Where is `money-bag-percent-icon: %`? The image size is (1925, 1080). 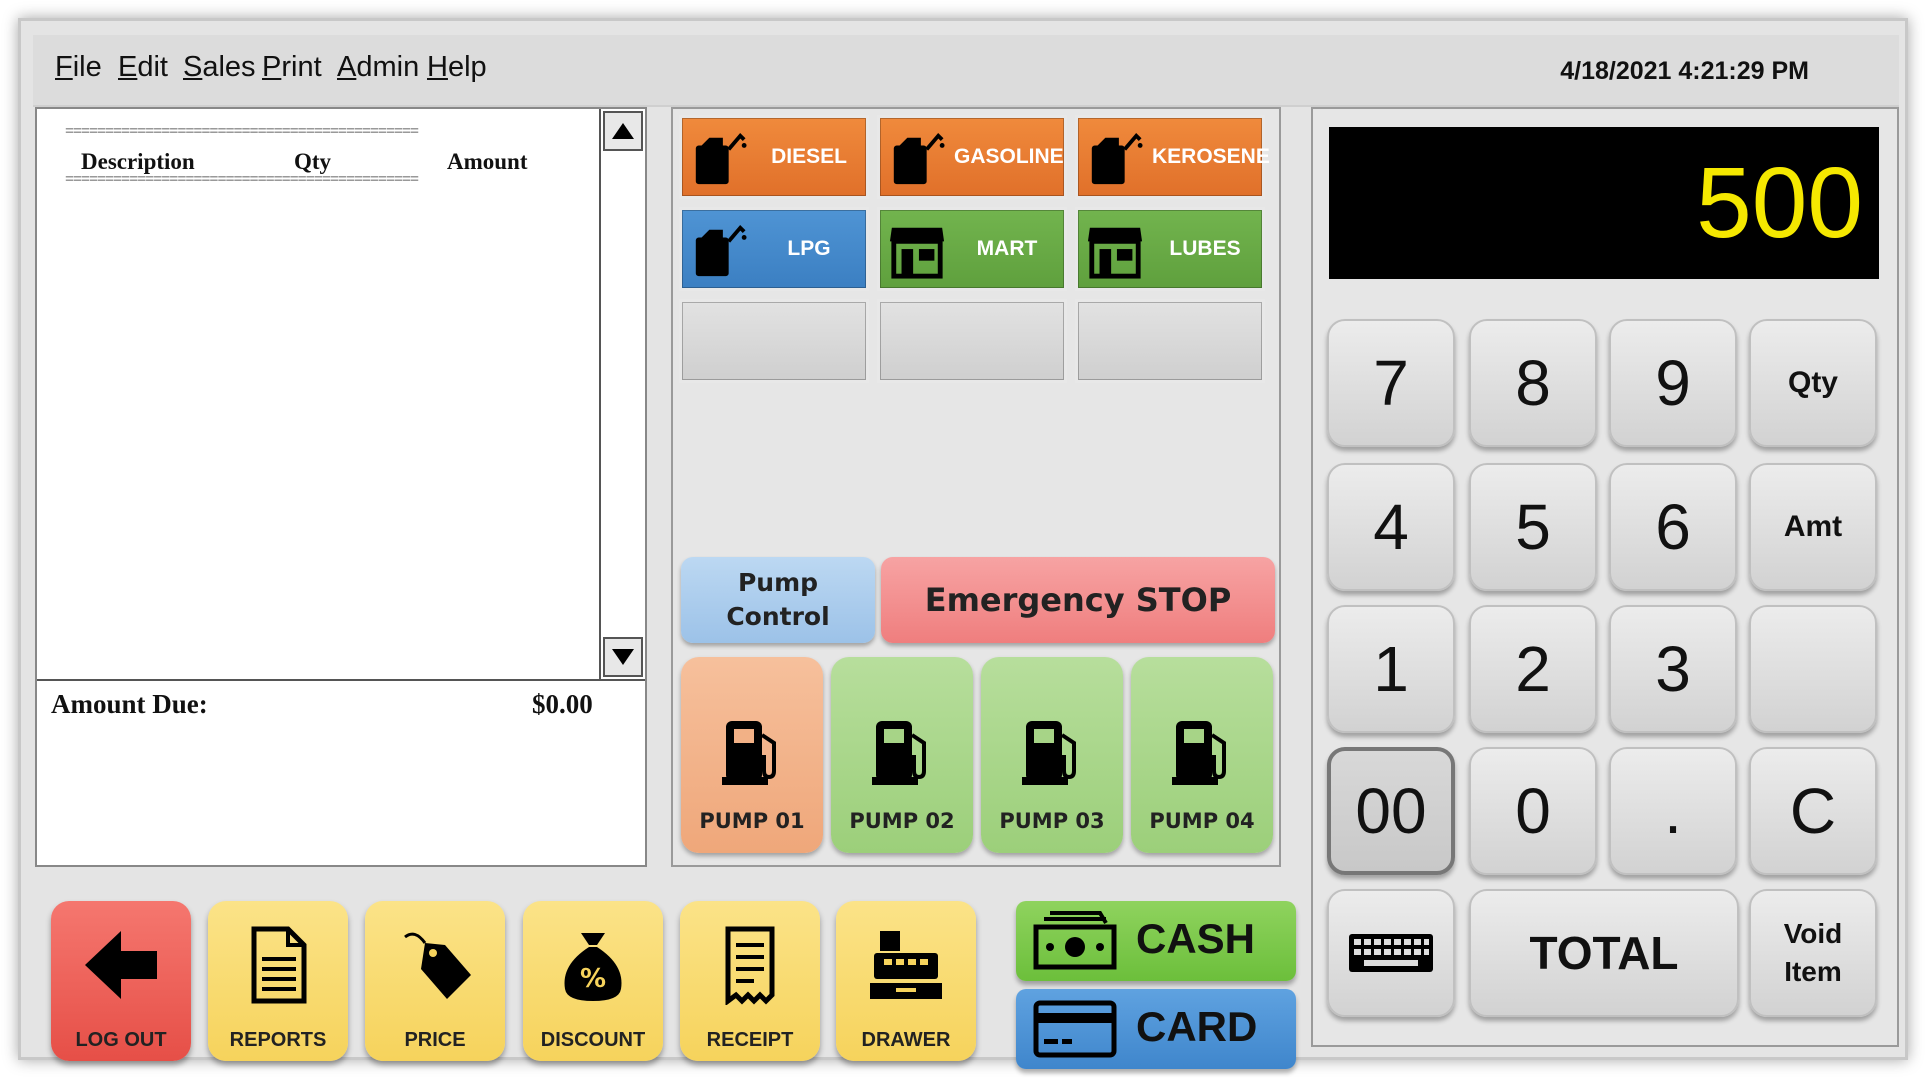
money-bag-percent-icon: % is located at coordinates (593, 967).